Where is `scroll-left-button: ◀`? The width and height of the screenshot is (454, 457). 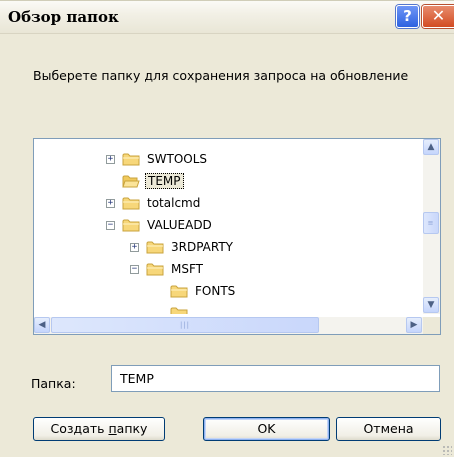
scroll-left-button: ◀ is located at coordinates (42, 325).